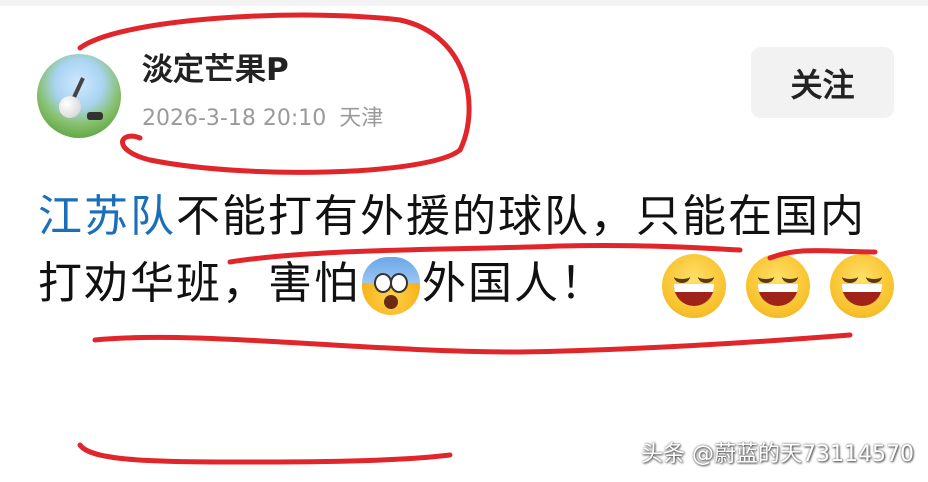 This screenshot has height=482, width=928. I want to click on avatar, so click(79, 96).